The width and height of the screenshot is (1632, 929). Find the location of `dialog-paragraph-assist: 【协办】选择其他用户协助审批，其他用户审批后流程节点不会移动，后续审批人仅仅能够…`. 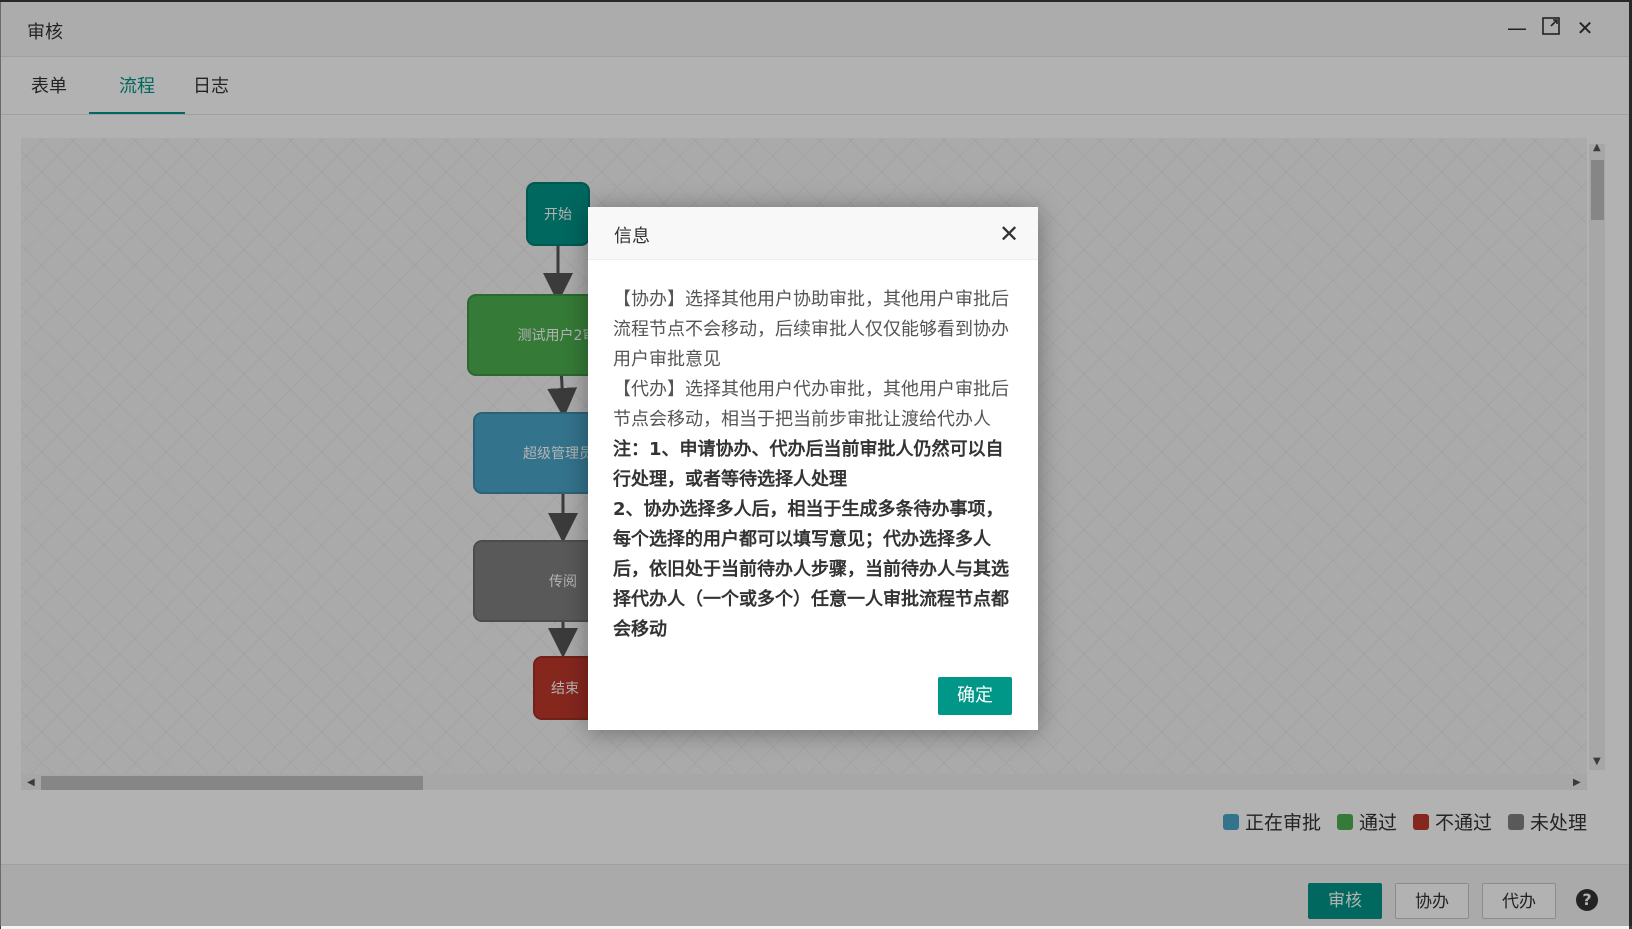

dialog-paragraph-assist: 【协办】选择其他用户协助审批，其他用户审批后流程节点不会移动，后续审批人仅仅能够… is located at coordinates (811, 329).